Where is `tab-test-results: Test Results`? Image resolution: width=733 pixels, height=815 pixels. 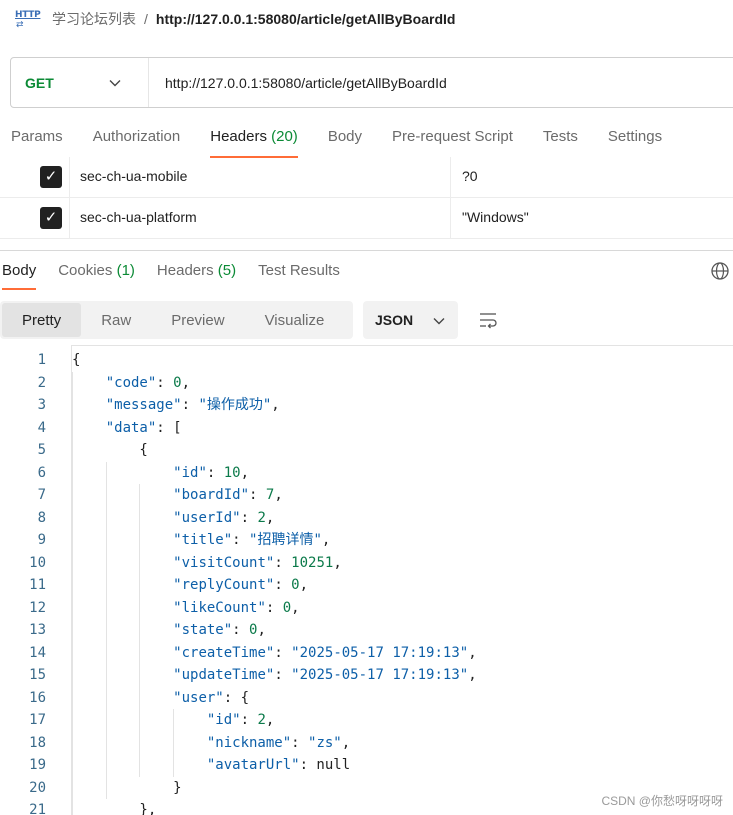 tab-test-results: Test Results is located at coordinates (299, 276).